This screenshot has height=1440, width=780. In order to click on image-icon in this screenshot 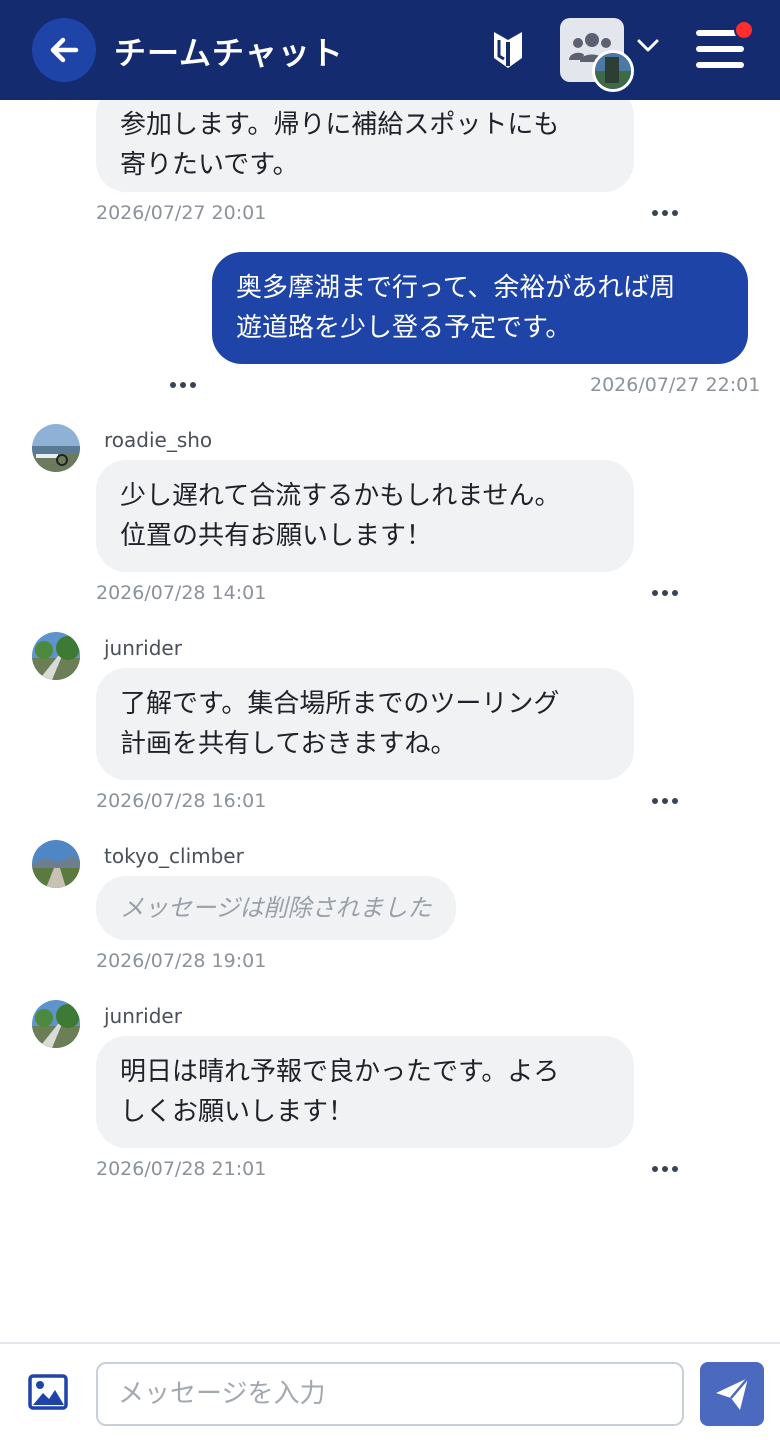, I will do `click(48, 1392)`.